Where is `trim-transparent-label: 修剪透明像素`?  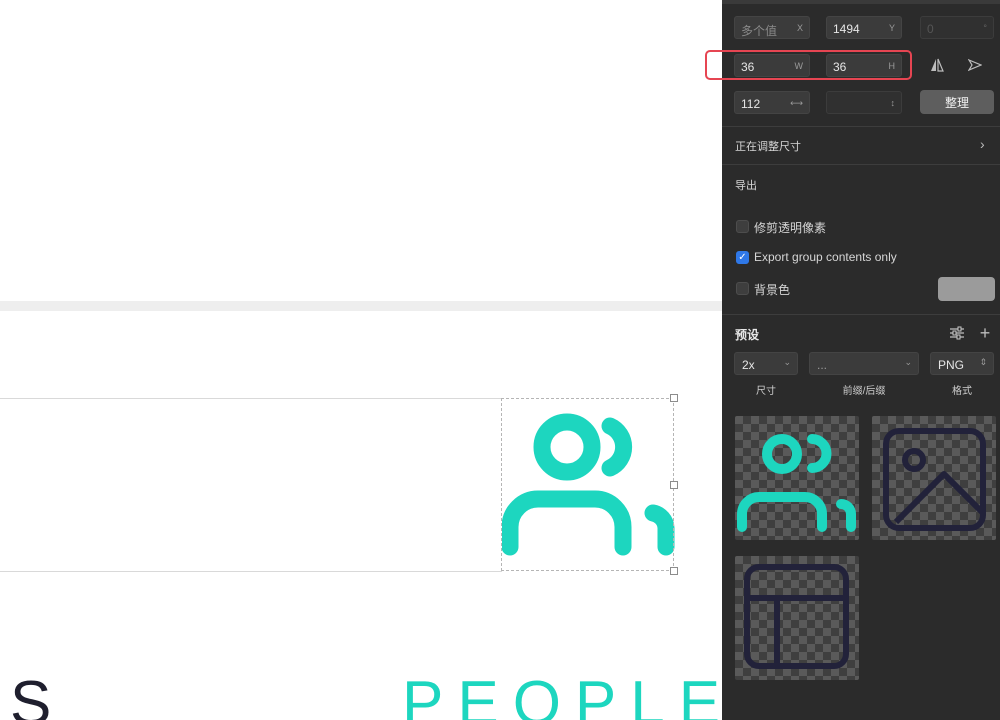 trim-transparent-label: 修剪透明像素 is located at coordinates (790, 227).